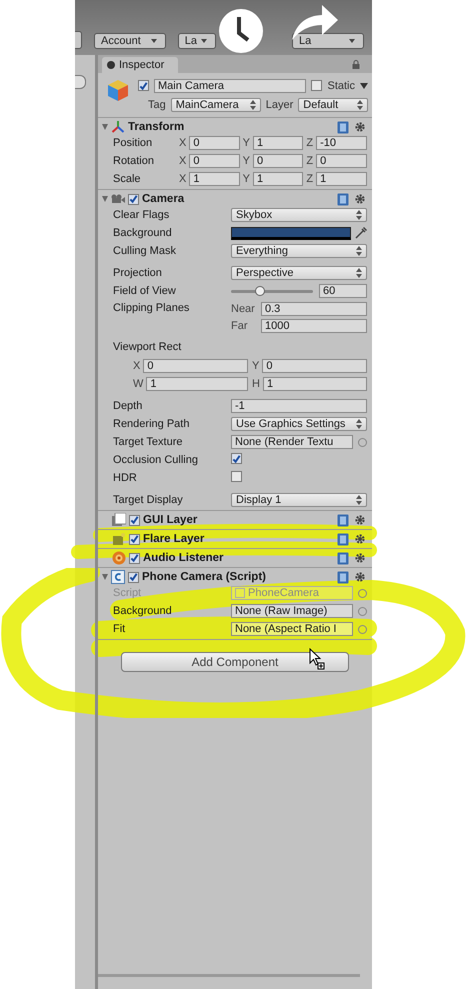 The width and height of the screenshot is (470, 989). I want to click on number-field: -10, so click(341, 143).